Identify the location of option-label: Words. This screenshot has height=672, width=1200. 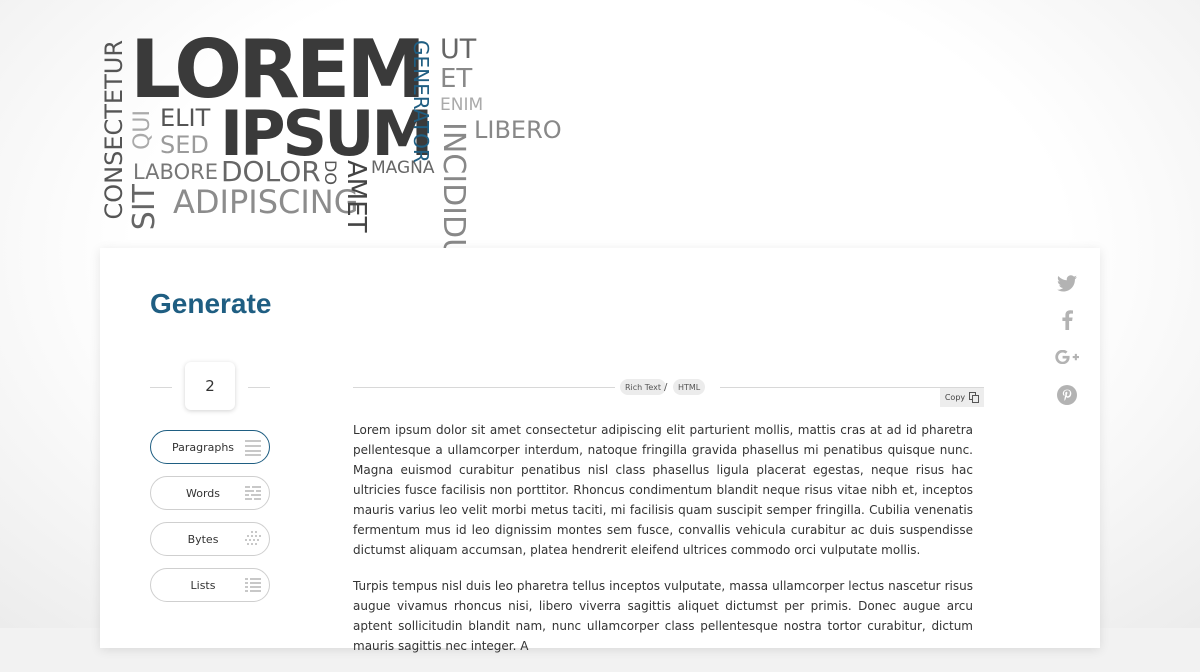
(202, 493).